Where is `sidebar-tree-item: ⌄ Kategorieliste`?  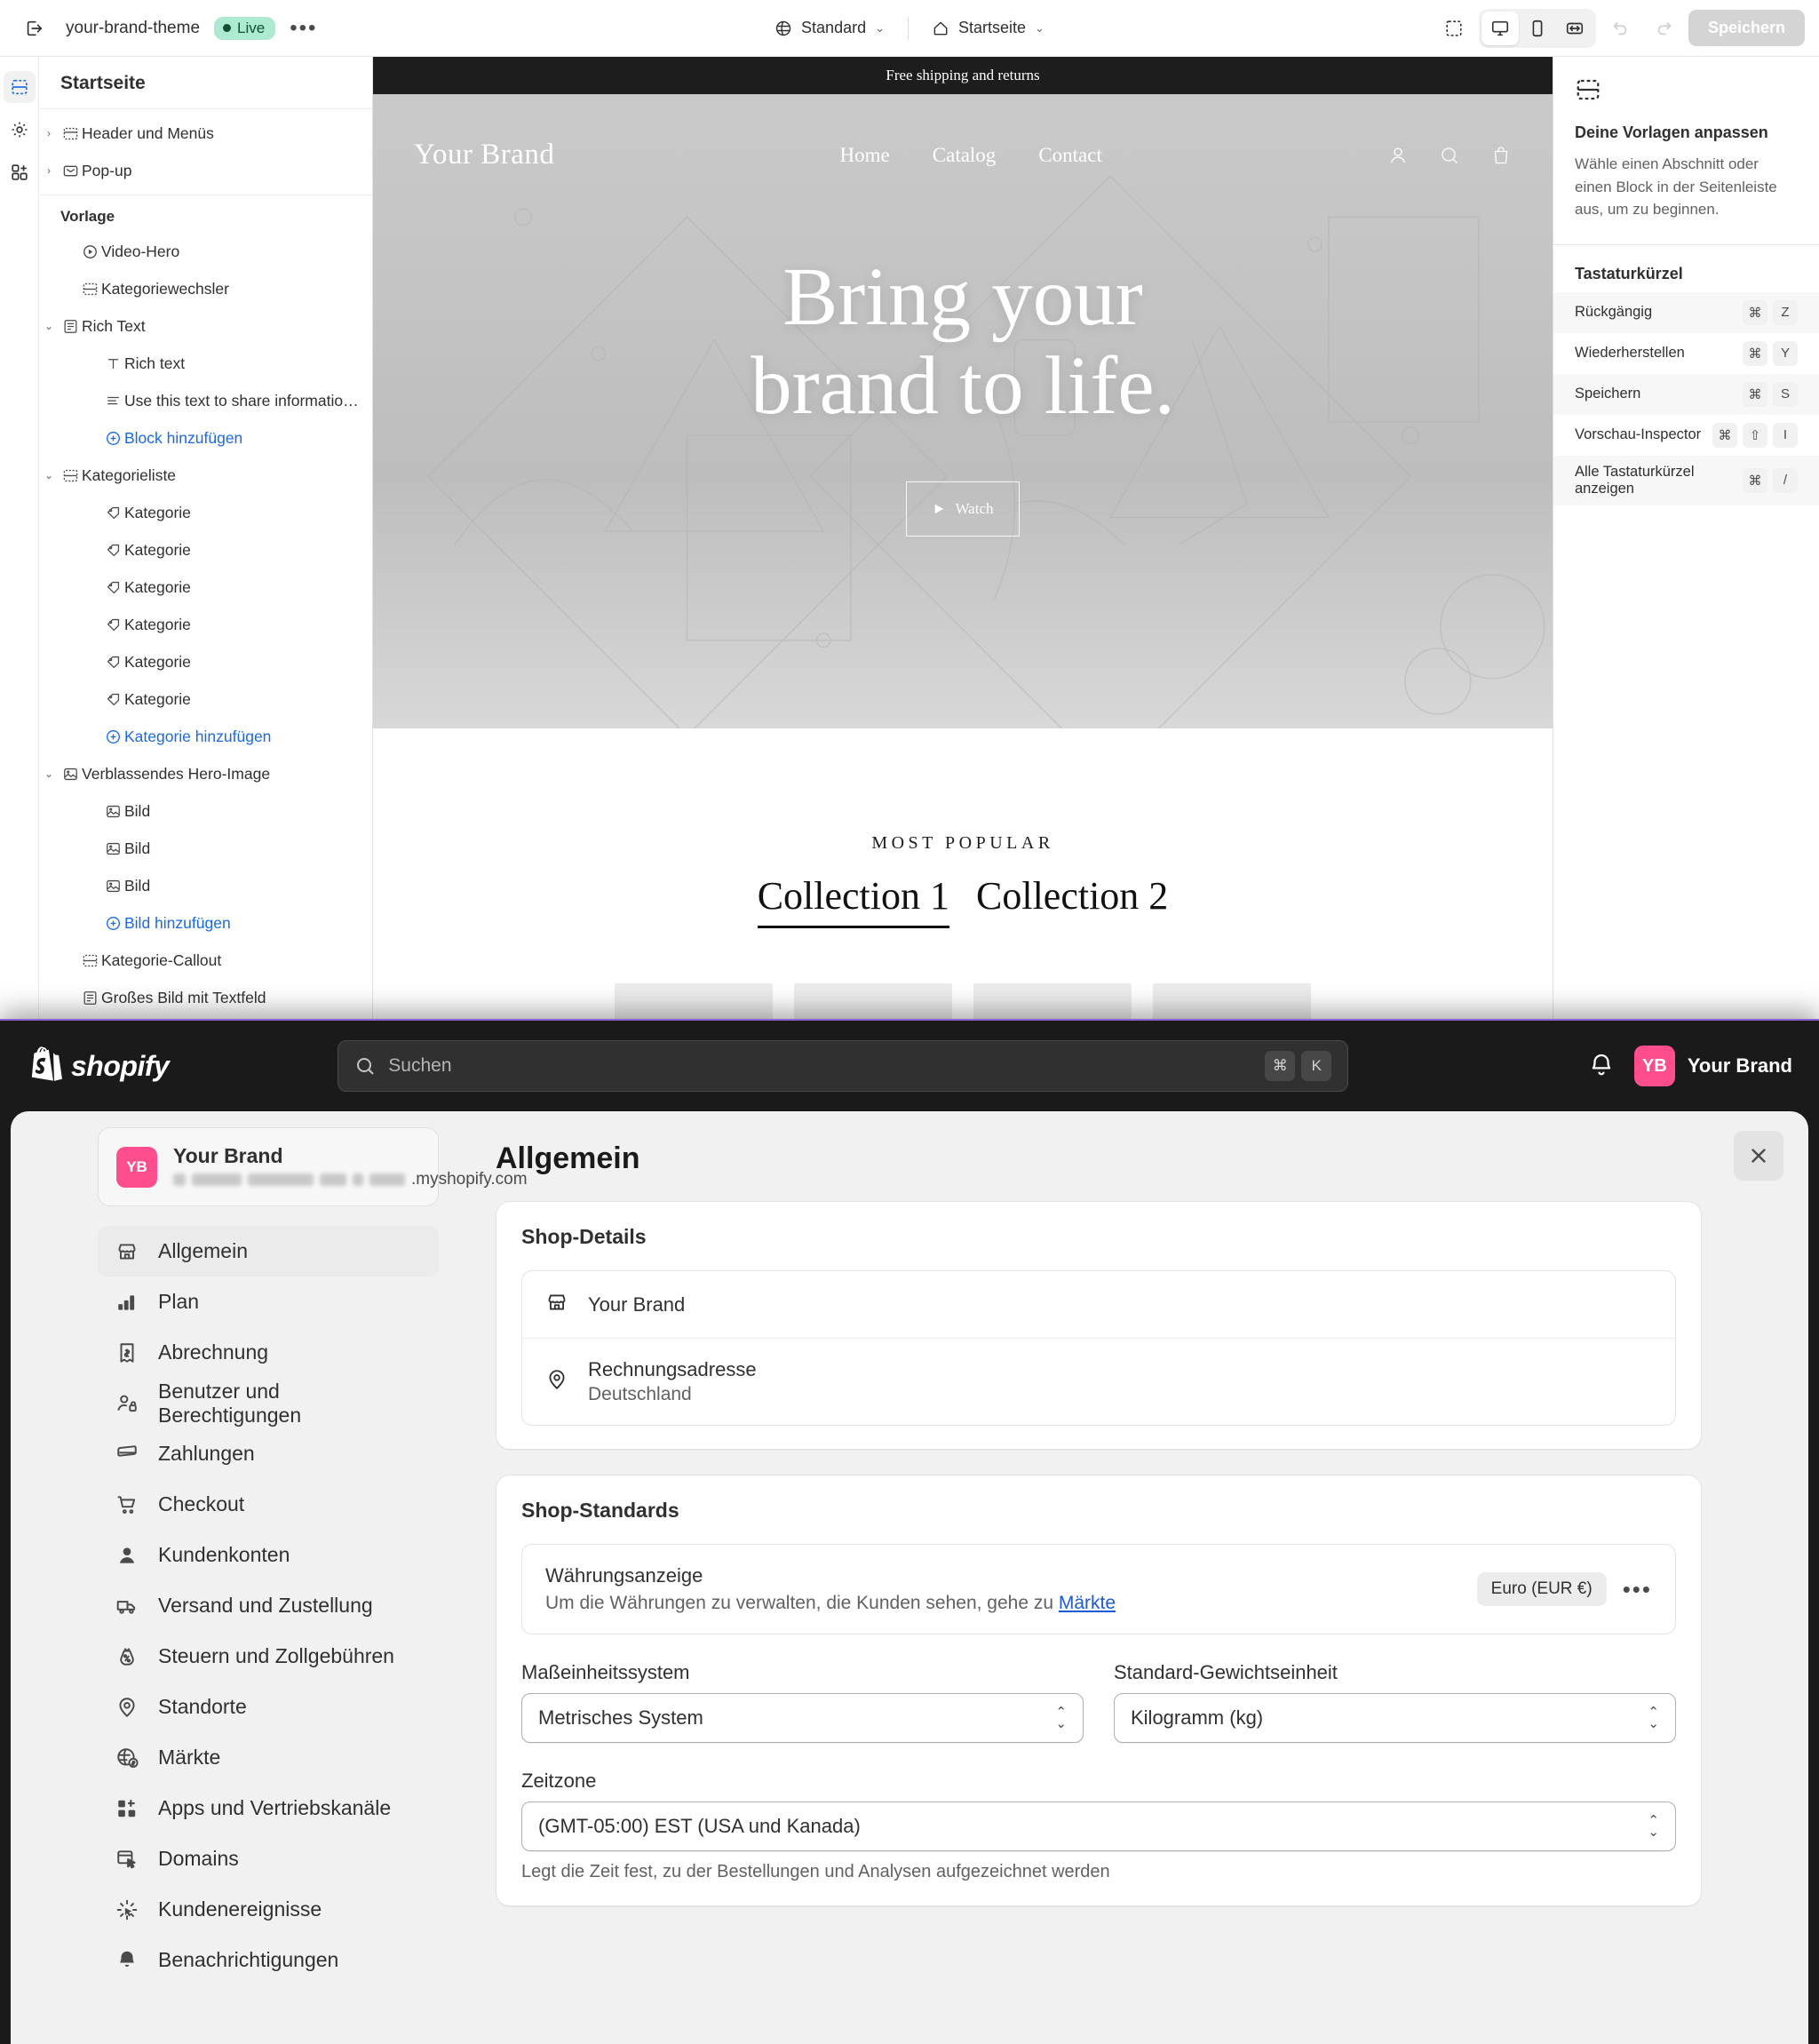
sidebar-tree-item: ⌄ Kategorieliste is located at coordinates (205, 476).